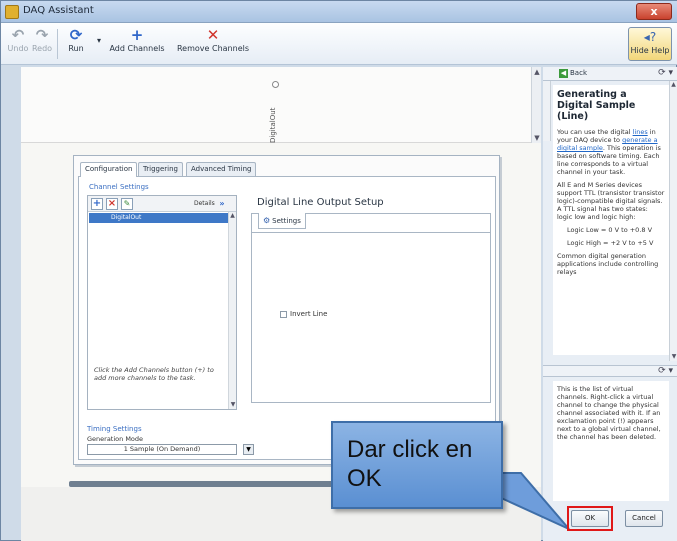 The image size is (677, 541). Describe the element at coordinates (654, 11) in the screenshot. I see `close-button: x` at that location.